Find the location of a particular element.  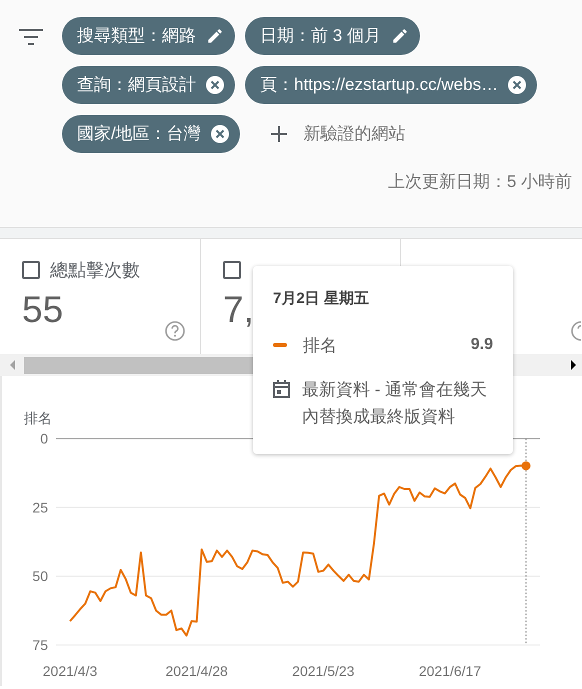

filter-chip: 查詢：網頁設計 is located at coordinates (148, 85).